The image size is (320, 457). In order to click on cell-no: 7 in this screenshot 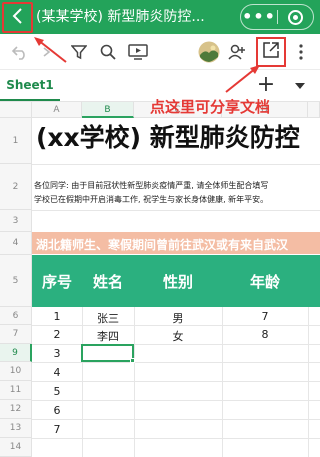, I will do `click(57, 429)`.